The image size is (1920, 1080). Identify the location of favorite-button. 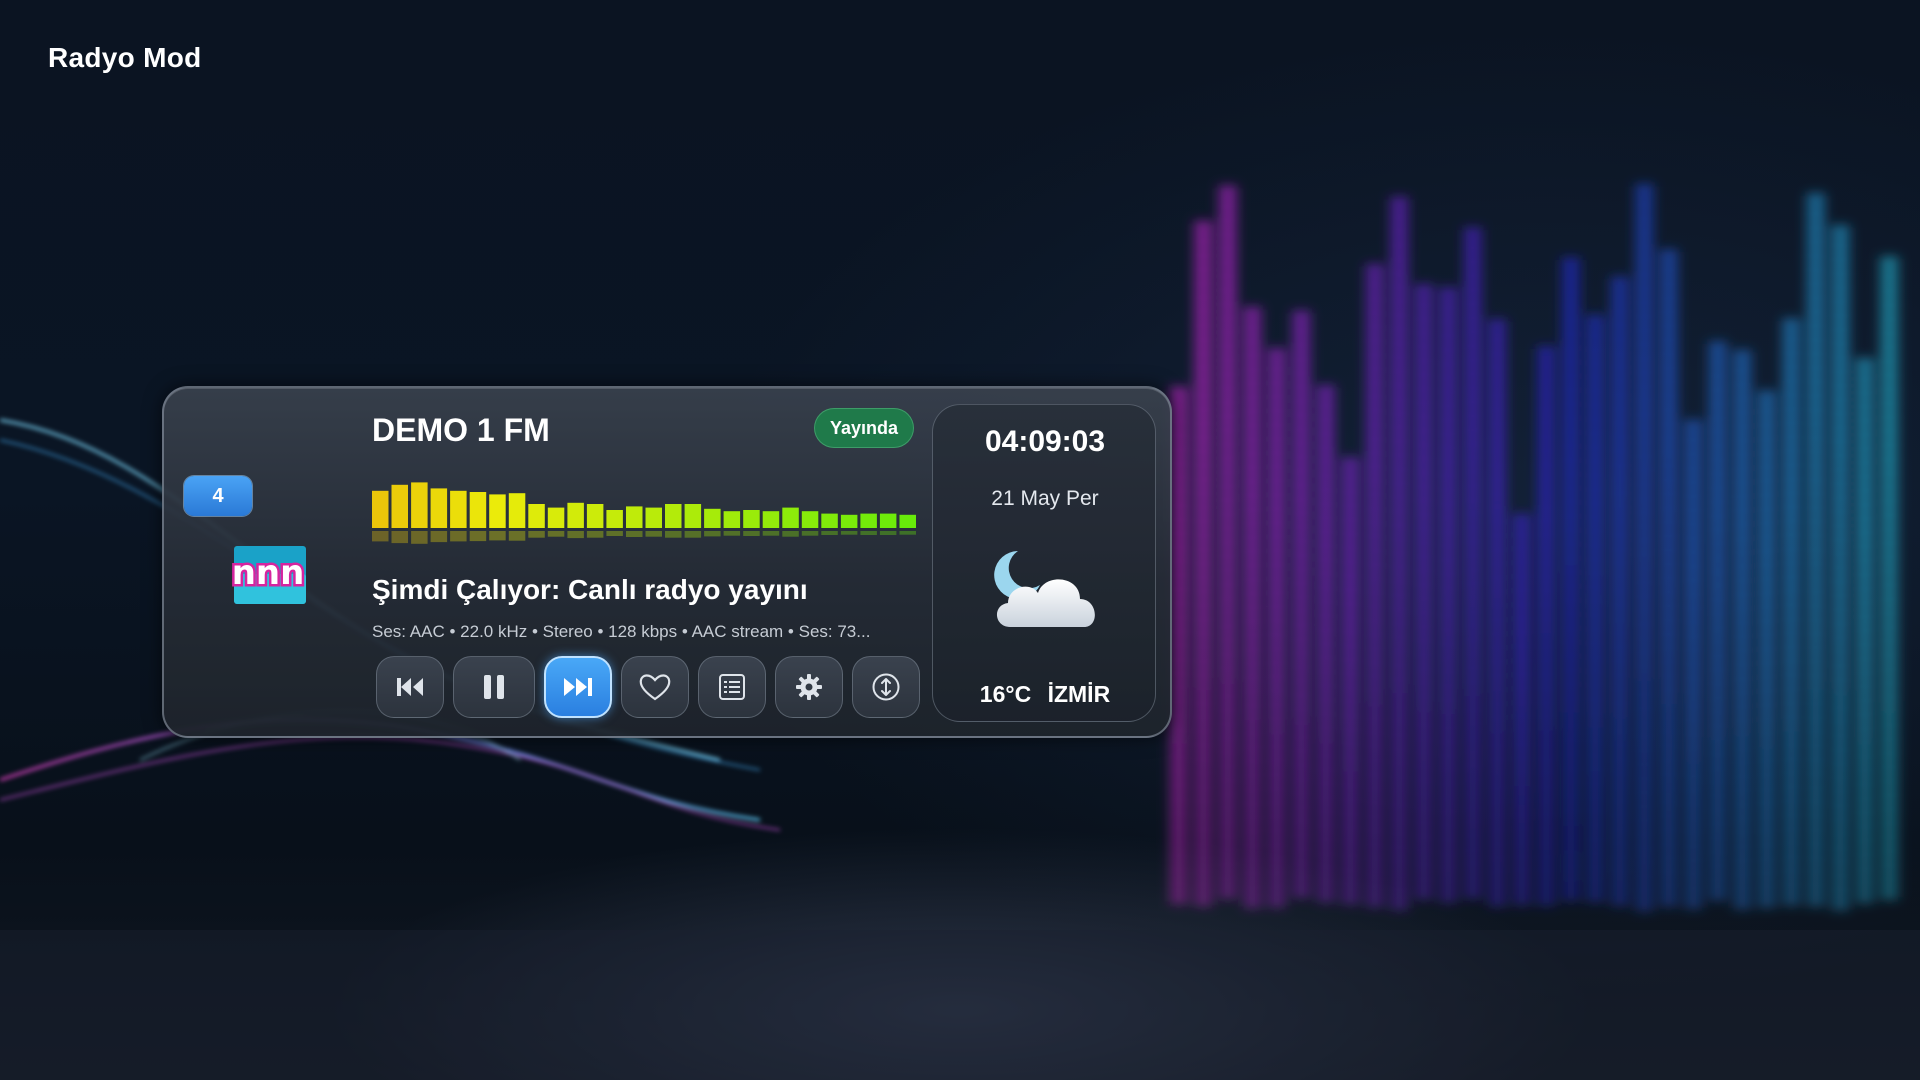
(655, 687).